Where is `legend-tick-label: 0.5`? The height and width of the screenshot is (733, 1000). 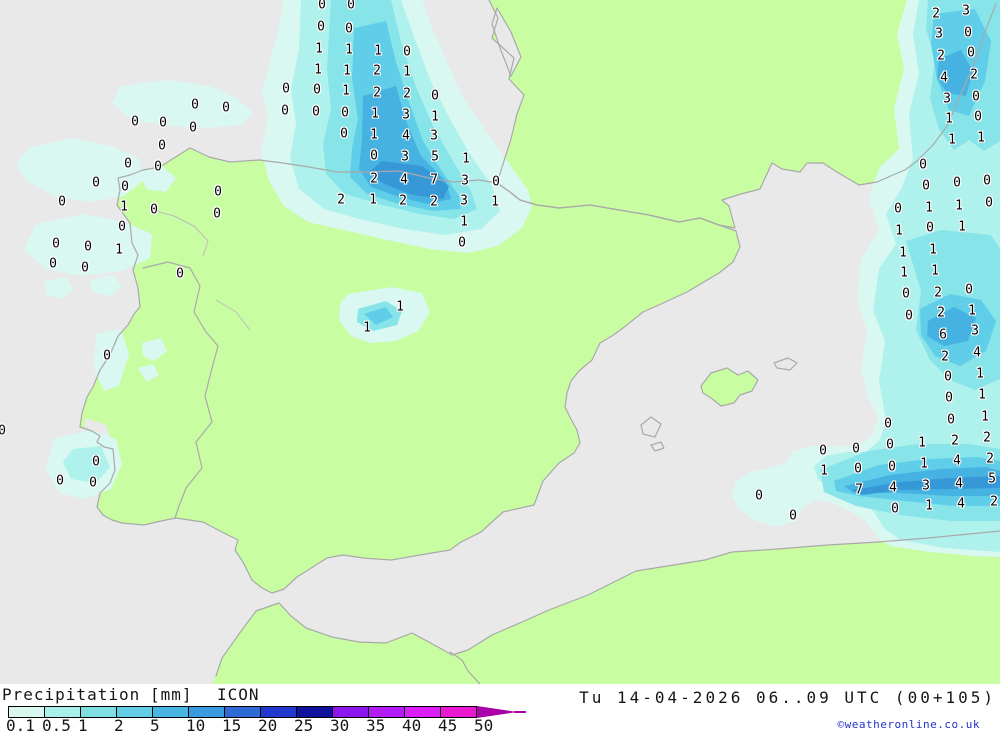 legend-tick-label: 0.5 is located at coordinates (56, 724).